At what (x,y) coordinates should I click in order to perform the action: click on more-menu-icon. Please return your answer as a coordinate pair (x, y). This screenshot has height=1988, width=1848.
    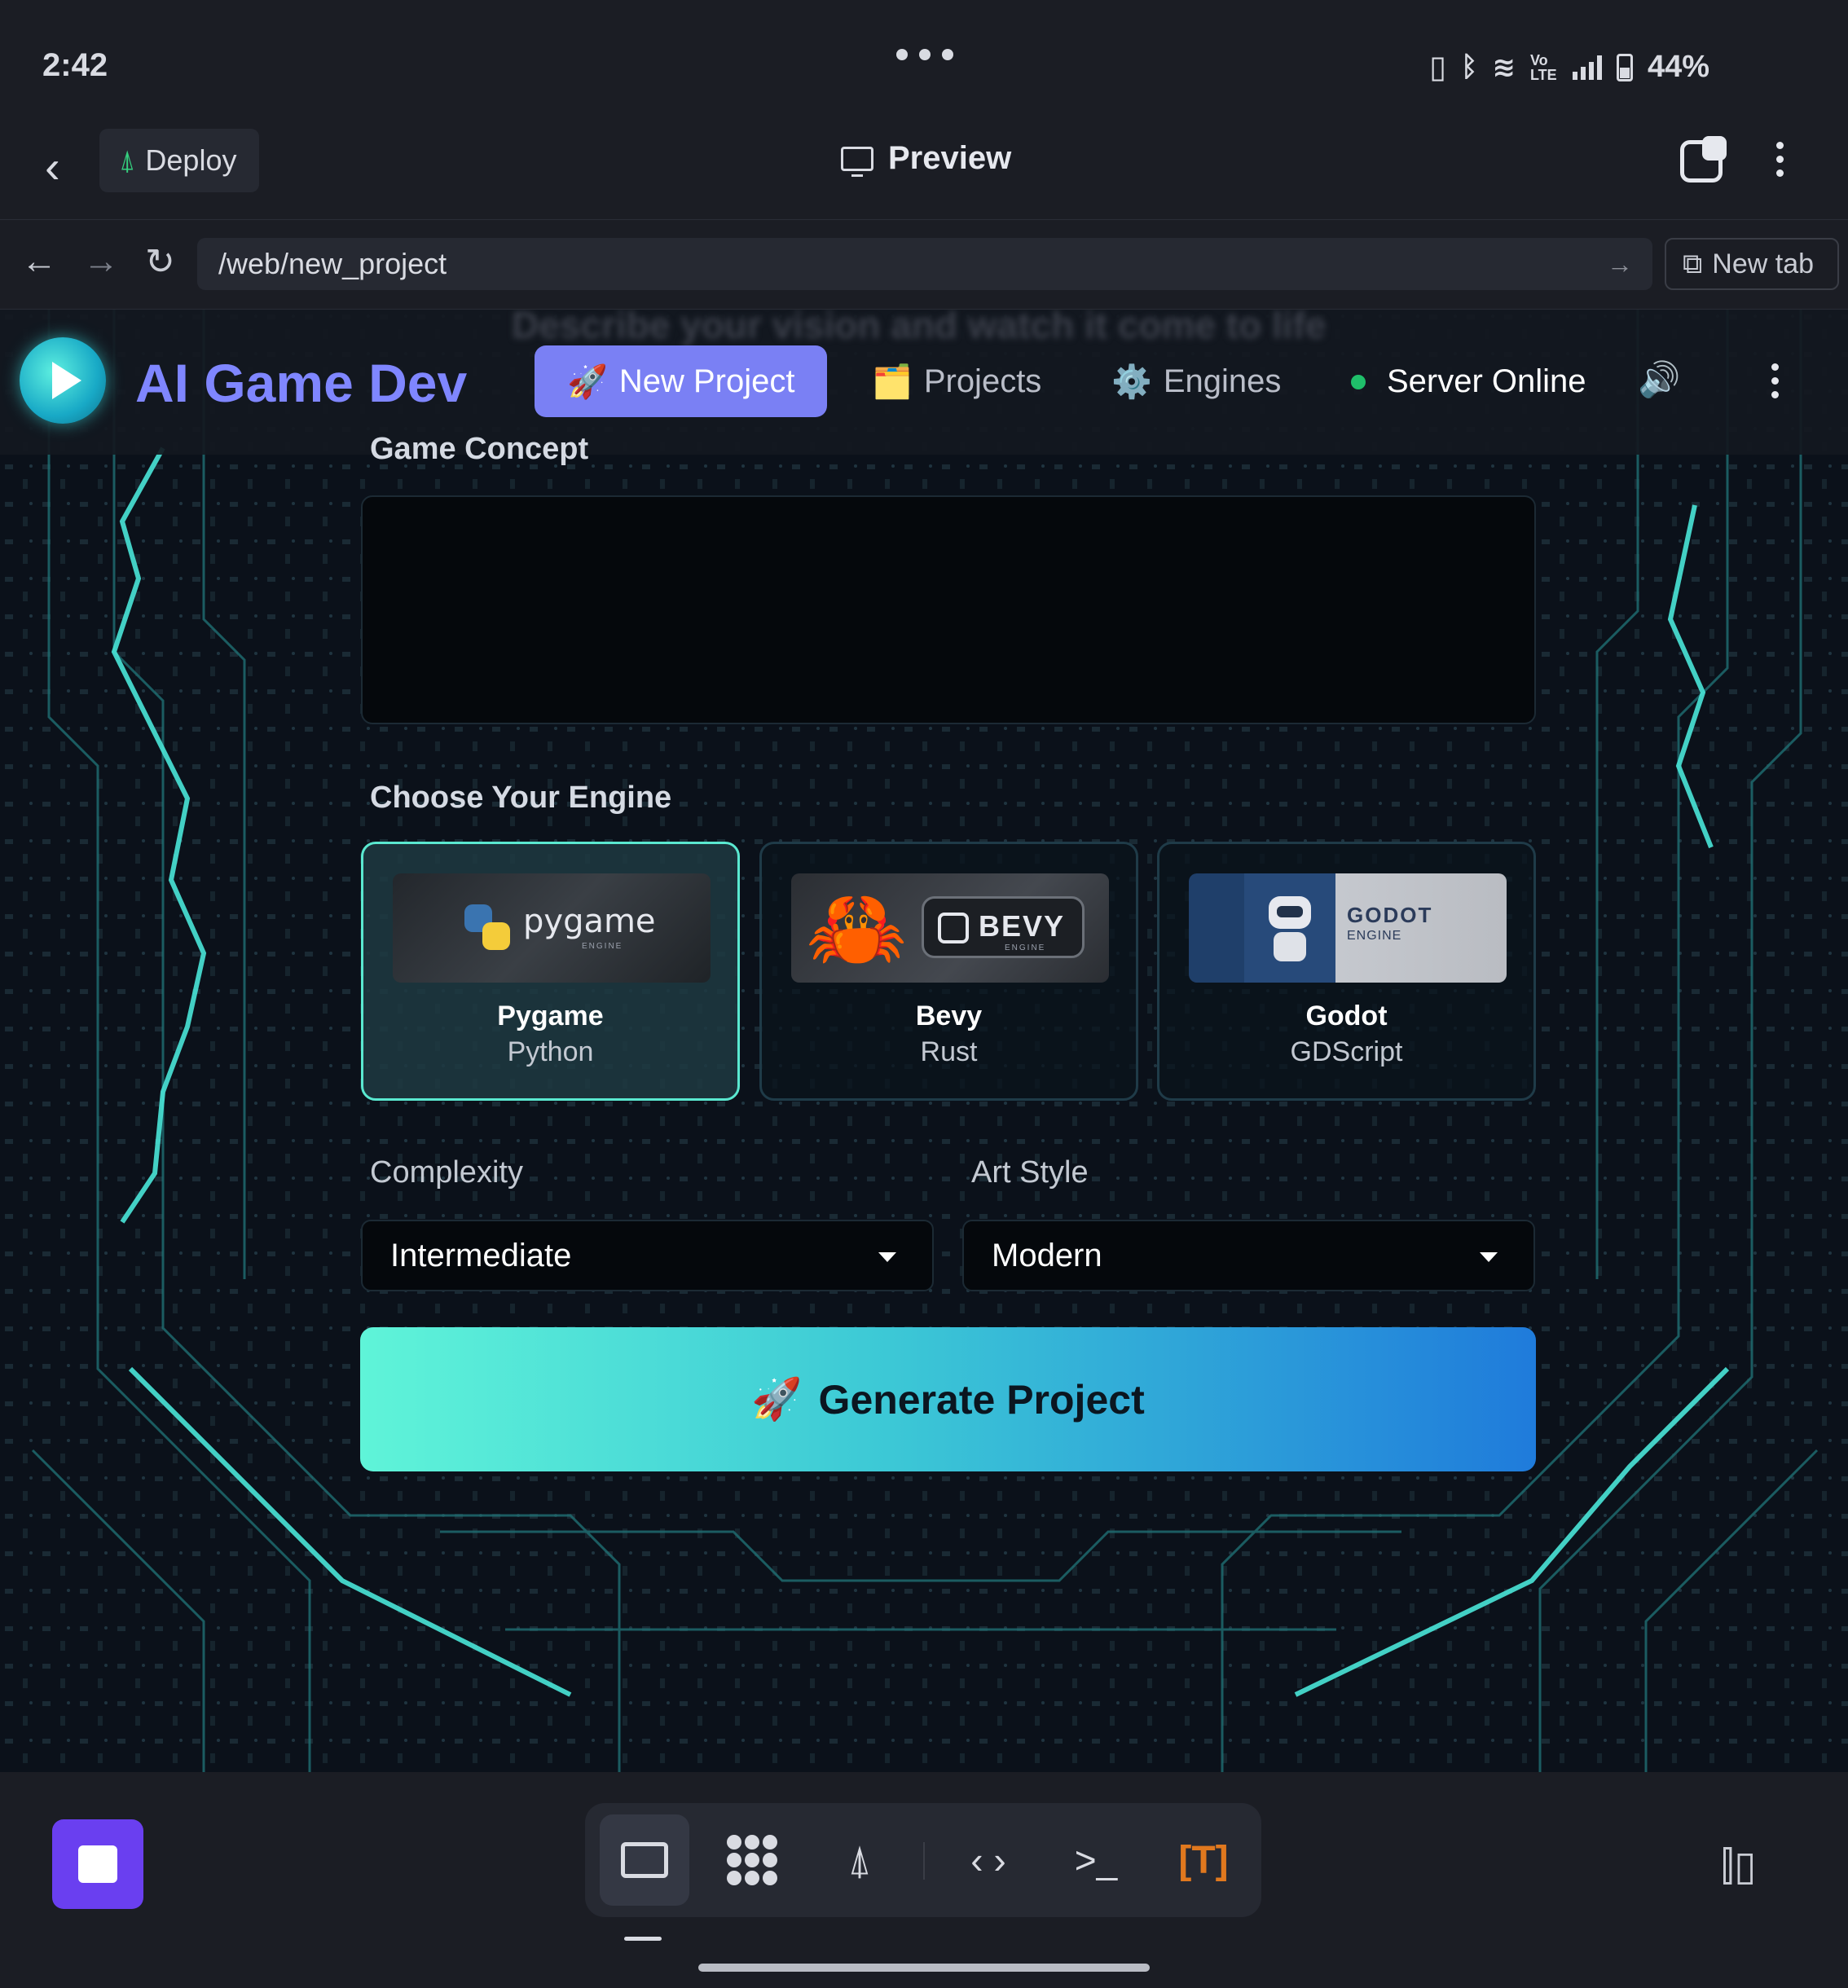
    Looking at the image, I should click on (1780, 159).